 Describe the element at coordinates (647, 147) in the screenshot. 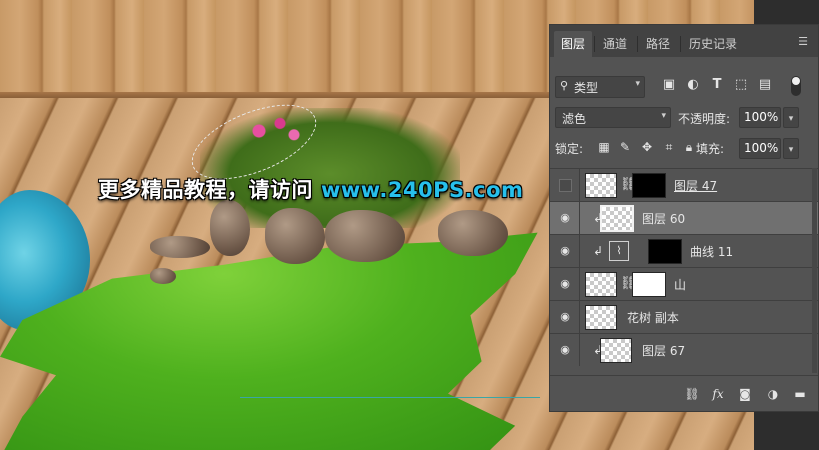

I see `lock-position-icon: ✥` at that location.